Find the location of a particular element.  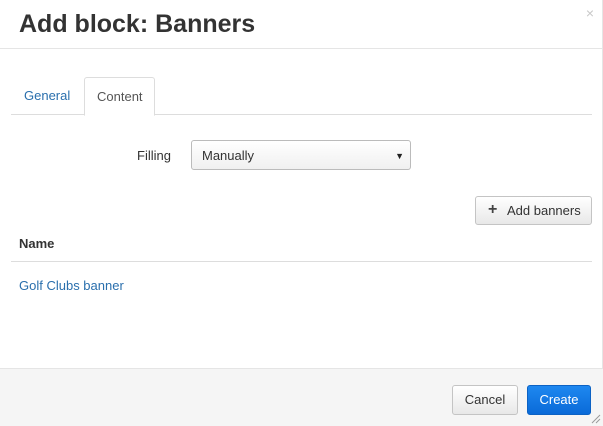

tab-content: Content is located at coordinates (119, 96).